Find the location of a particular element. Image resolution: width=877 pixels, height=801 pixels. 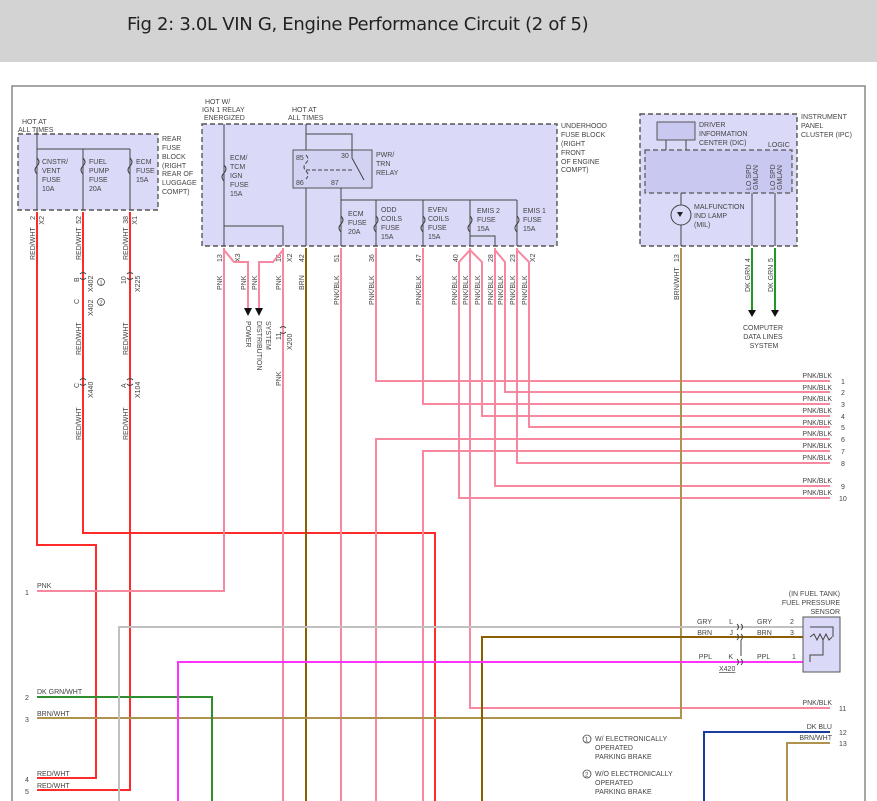

diagram-label: VENT is located at coordinates (51, 171).